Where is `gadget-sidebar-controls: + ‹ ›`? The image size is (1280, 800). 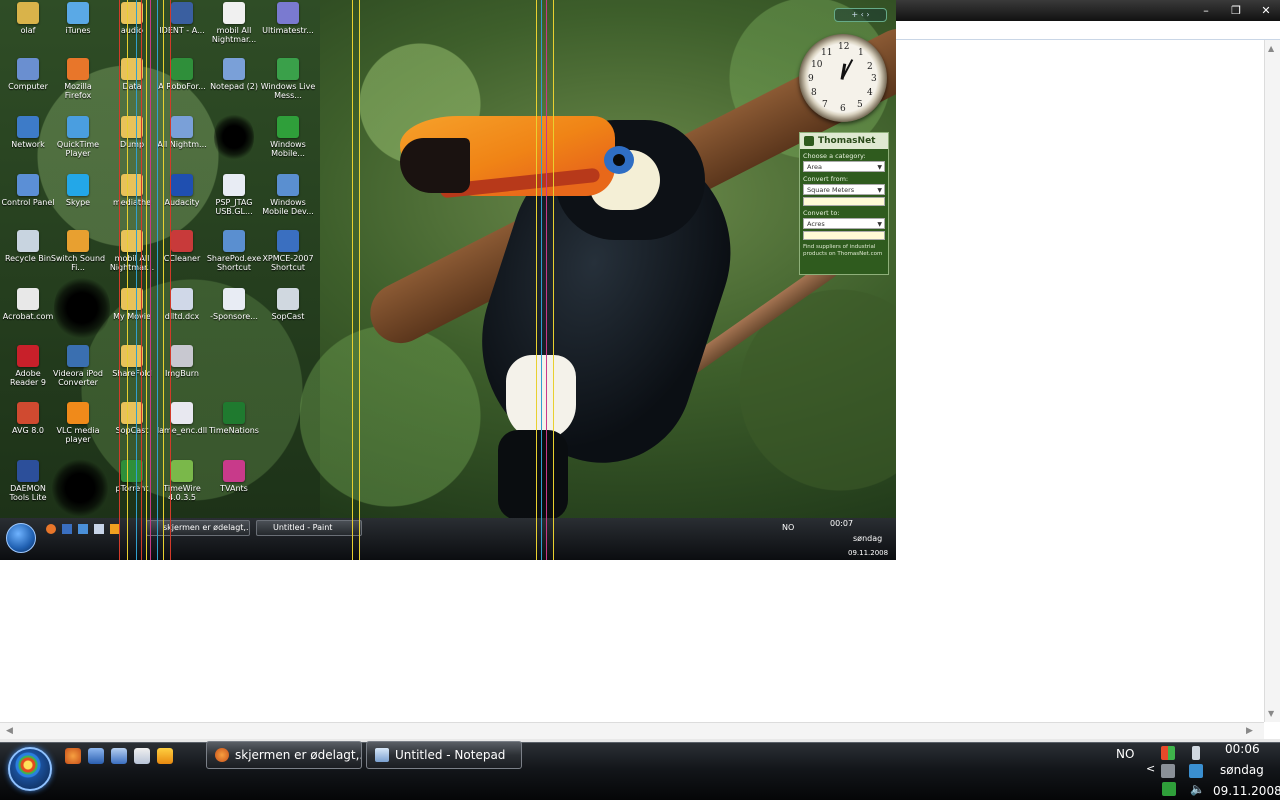 gadget-sidebar-controls: + ‹ › is located at coordinates (860, 15).